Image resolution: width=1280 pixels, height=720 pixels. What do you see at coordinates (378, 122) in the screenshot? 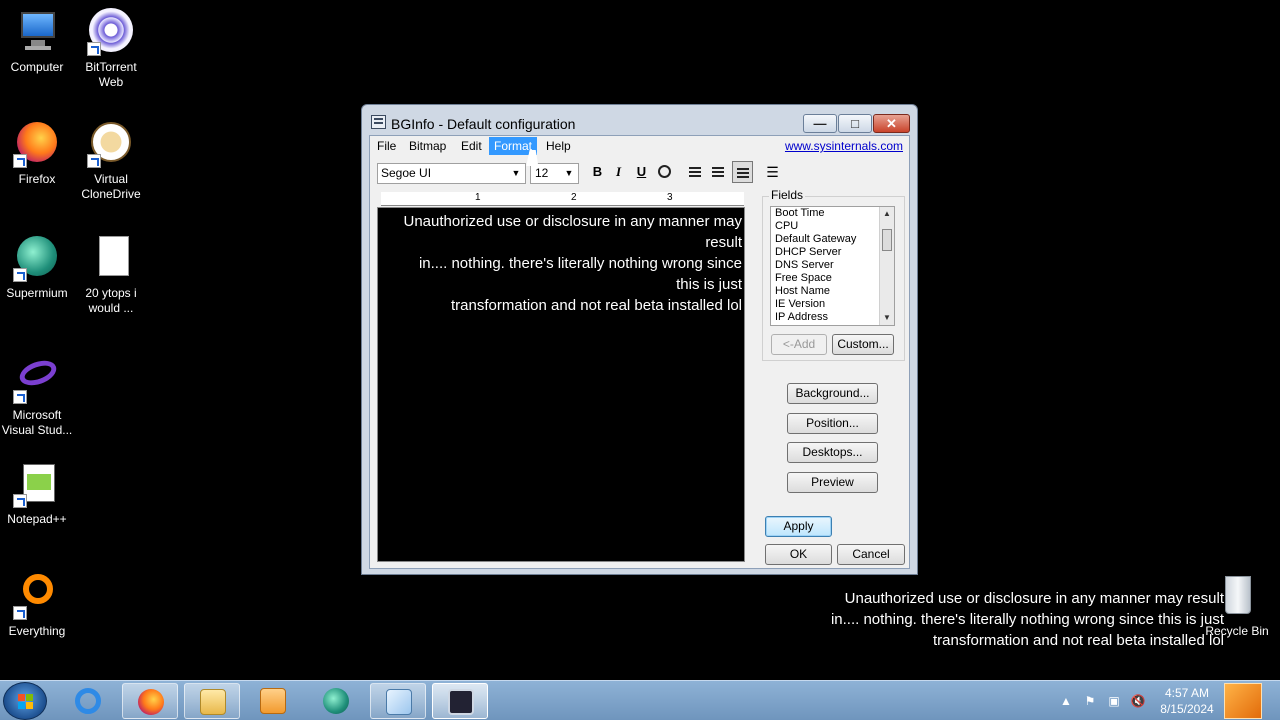
I see `bginfo-app-icon` at bounding box center [378, 122].